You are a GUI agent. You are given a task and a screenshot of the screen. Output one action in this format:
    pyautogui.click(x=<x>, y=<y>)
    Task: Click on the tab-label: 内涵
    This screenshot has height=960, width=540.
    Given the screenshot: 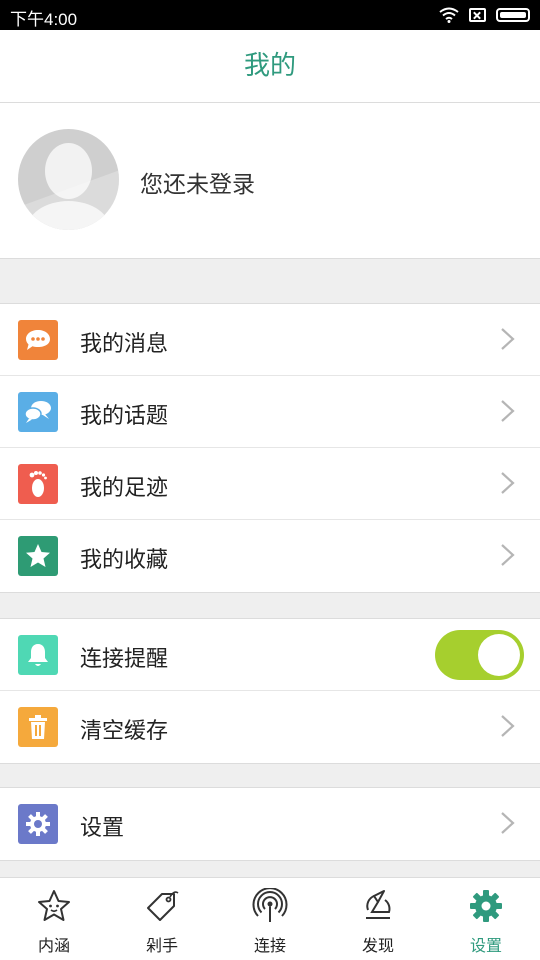 What is the action you would take?
    pyautogui.click(x=53, y=945)
    